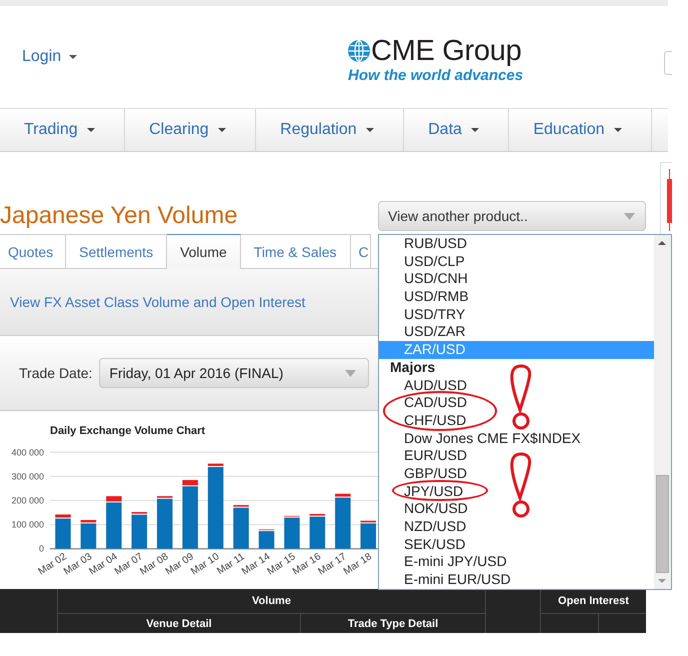  Describe the element at coordinates (295, 251) in the screenshot. I see `tab: Time & Sales` at that location.